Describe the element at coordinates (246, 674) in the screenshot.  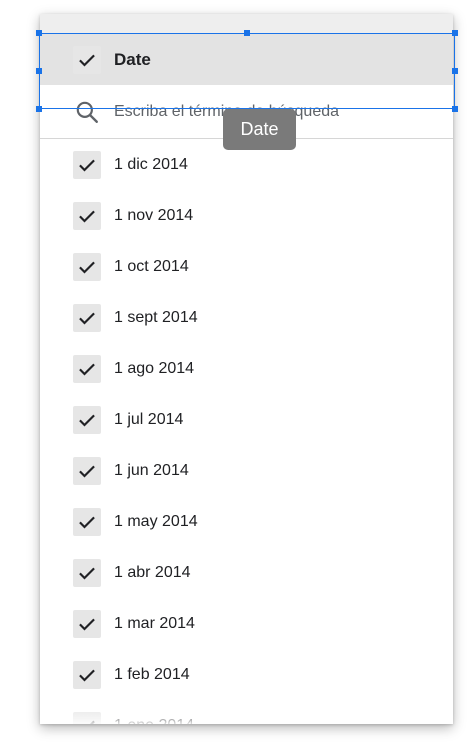
I see `list-item: 1 feb 2014` at that location.